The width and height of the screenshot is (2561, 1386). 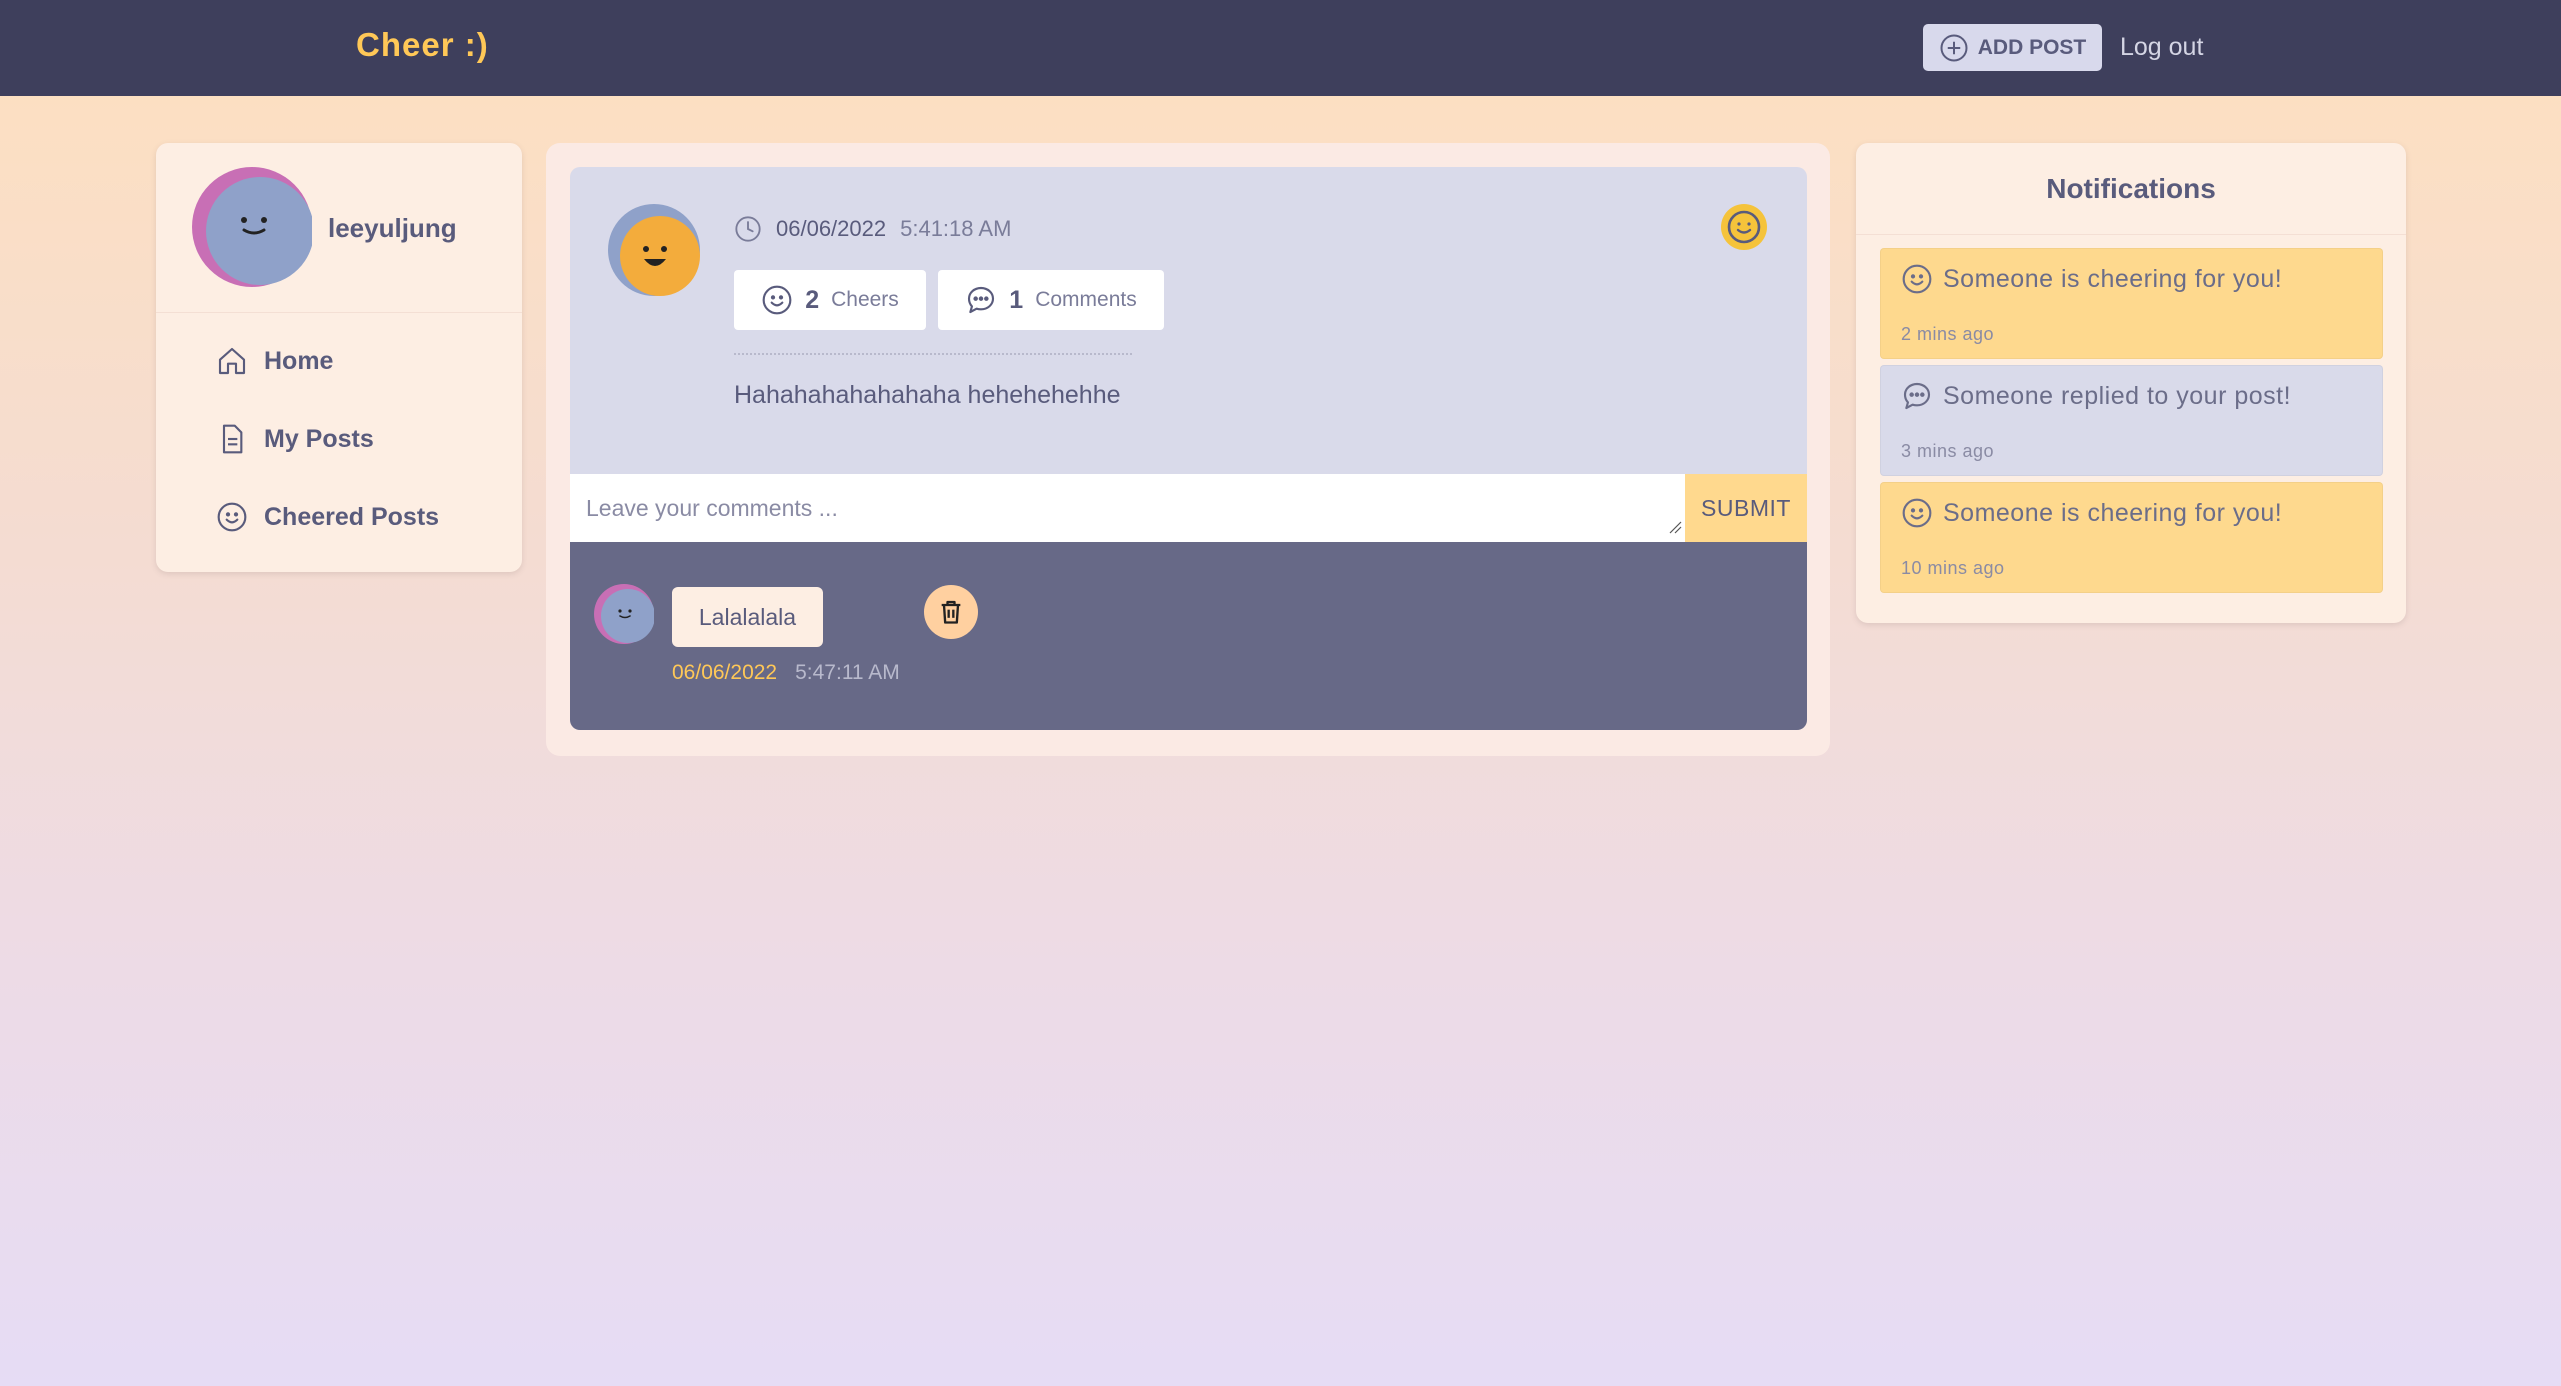 What do you see at coordinates (2131, 189) in the screenshot?
I see `notifications-title: Notifications` at bounding box center [2131, 189].